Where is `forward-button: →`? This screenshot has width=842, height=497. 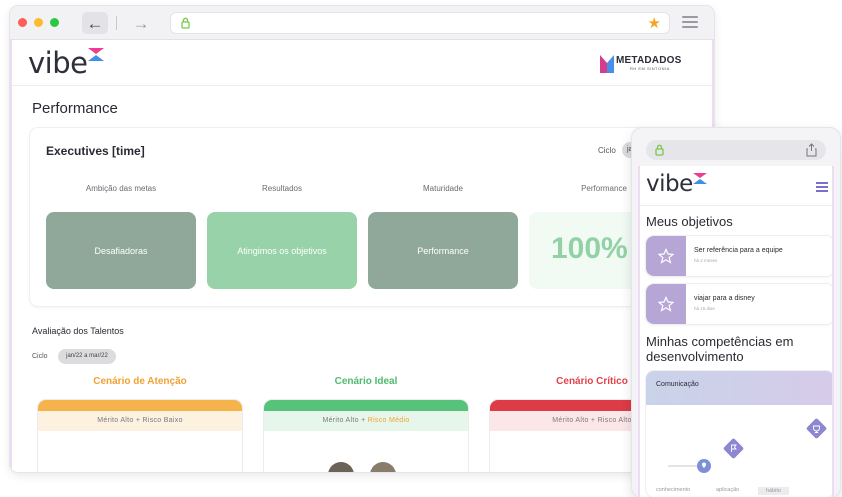
forward-button: → is located at coordinates (141, 23).